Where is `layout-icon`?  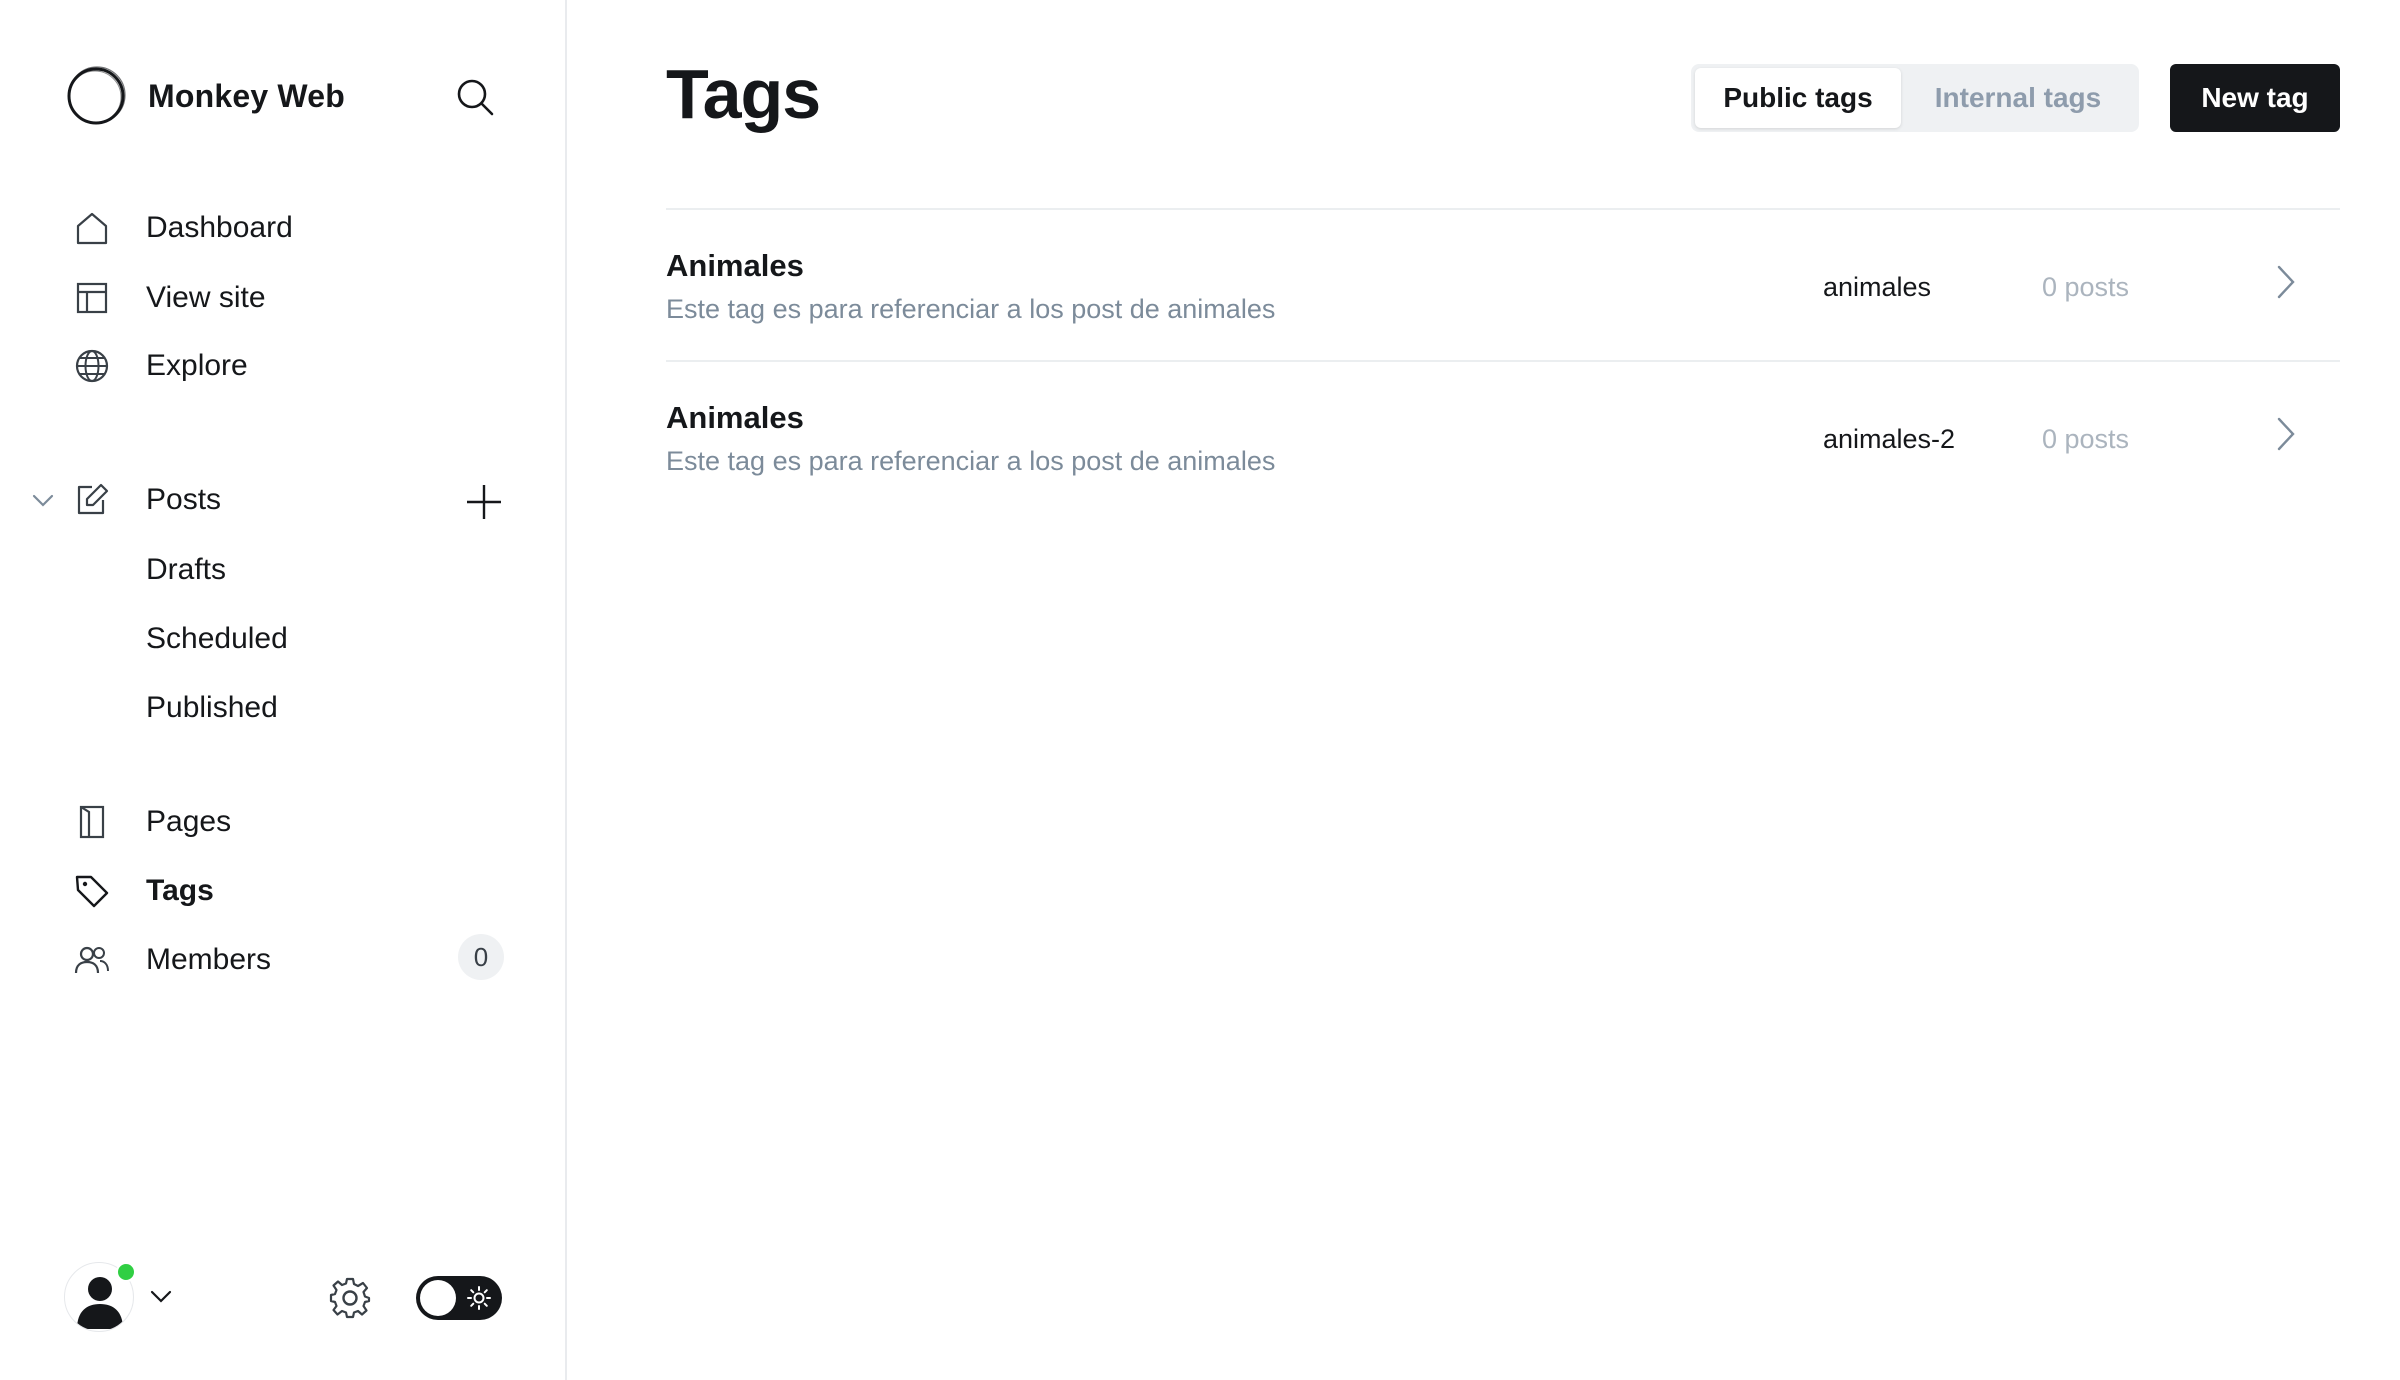 layout-icon is located at coordinates (92, 298).